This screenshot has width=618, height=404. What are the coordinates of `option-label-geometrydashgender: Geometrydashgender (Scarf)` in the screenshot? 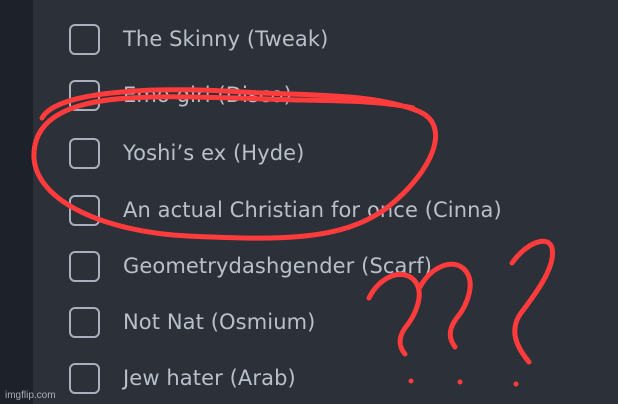 It's located at (278, 266).